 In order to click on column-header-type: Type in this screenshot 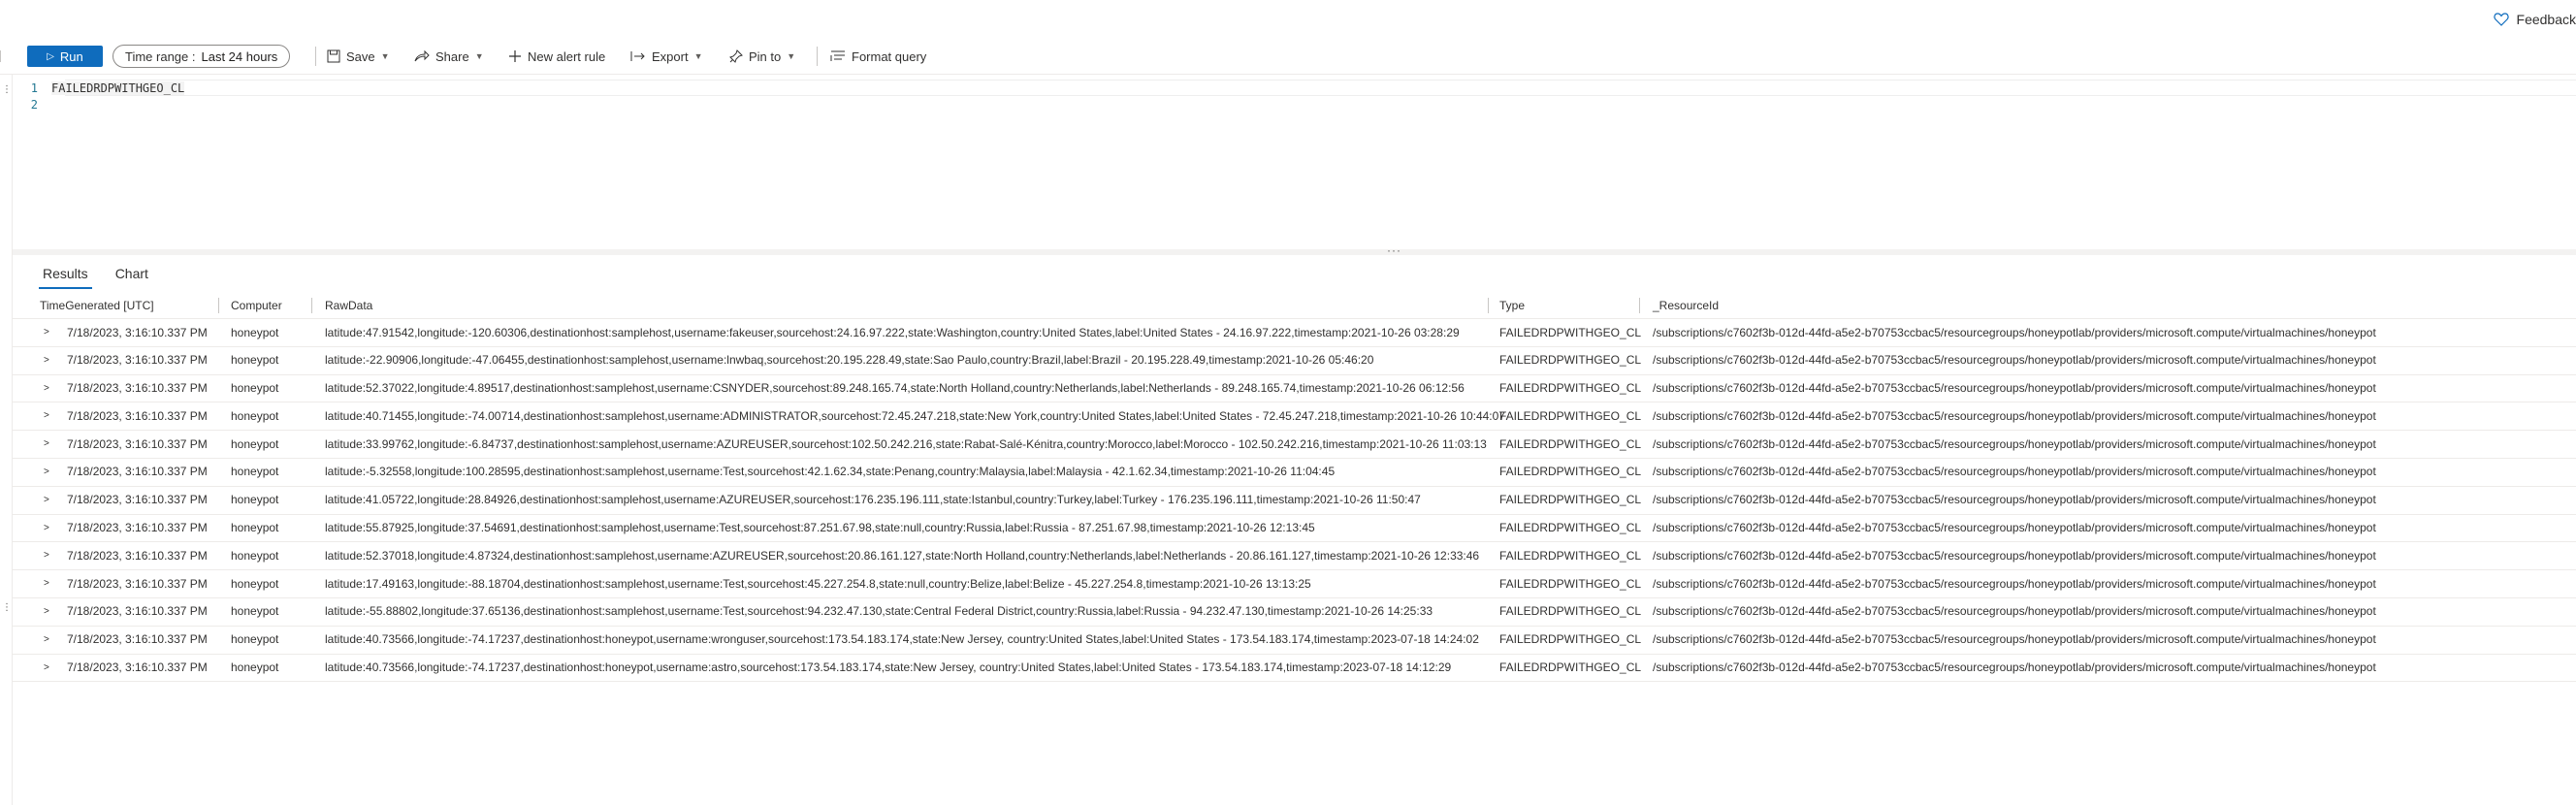, I will do `click(1512, 305)`.